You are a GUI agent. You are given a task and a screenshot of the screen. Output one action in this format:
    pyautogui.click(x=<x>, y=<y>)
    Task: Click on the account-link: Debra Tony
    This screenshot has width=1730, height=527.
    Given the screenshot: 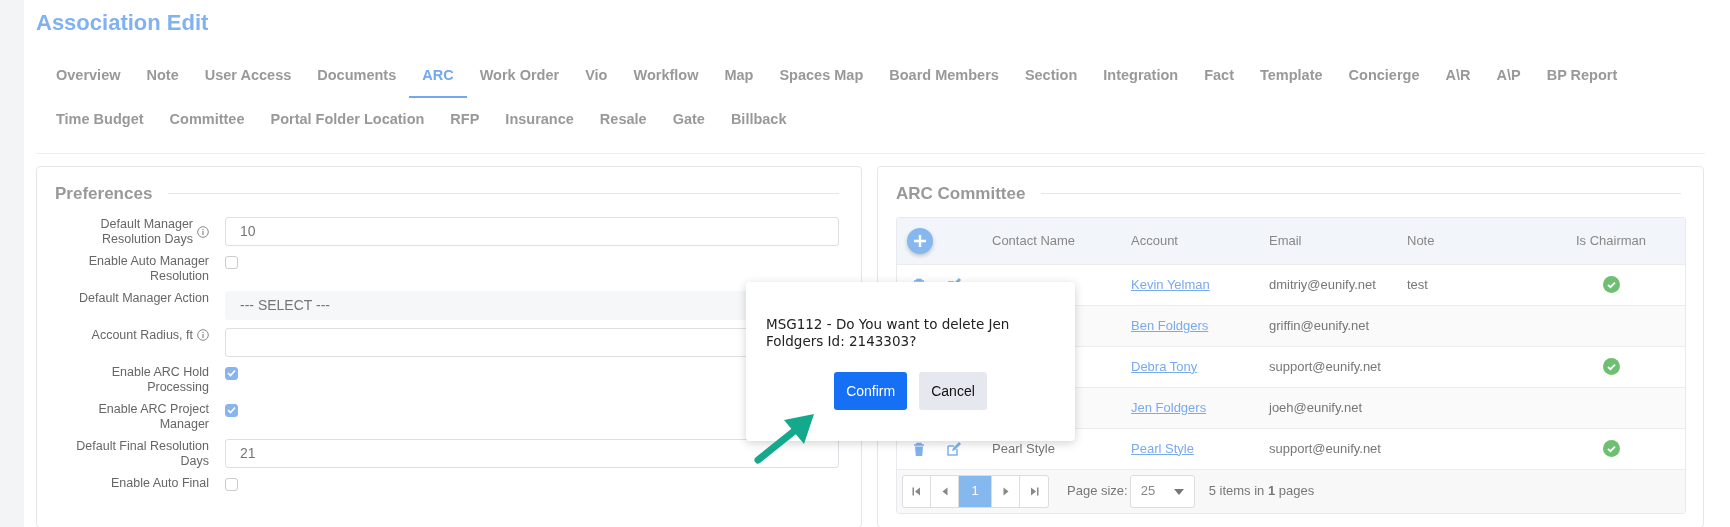 What is the action you would take?
    pyautogui.click(x=1164, y=366)
    